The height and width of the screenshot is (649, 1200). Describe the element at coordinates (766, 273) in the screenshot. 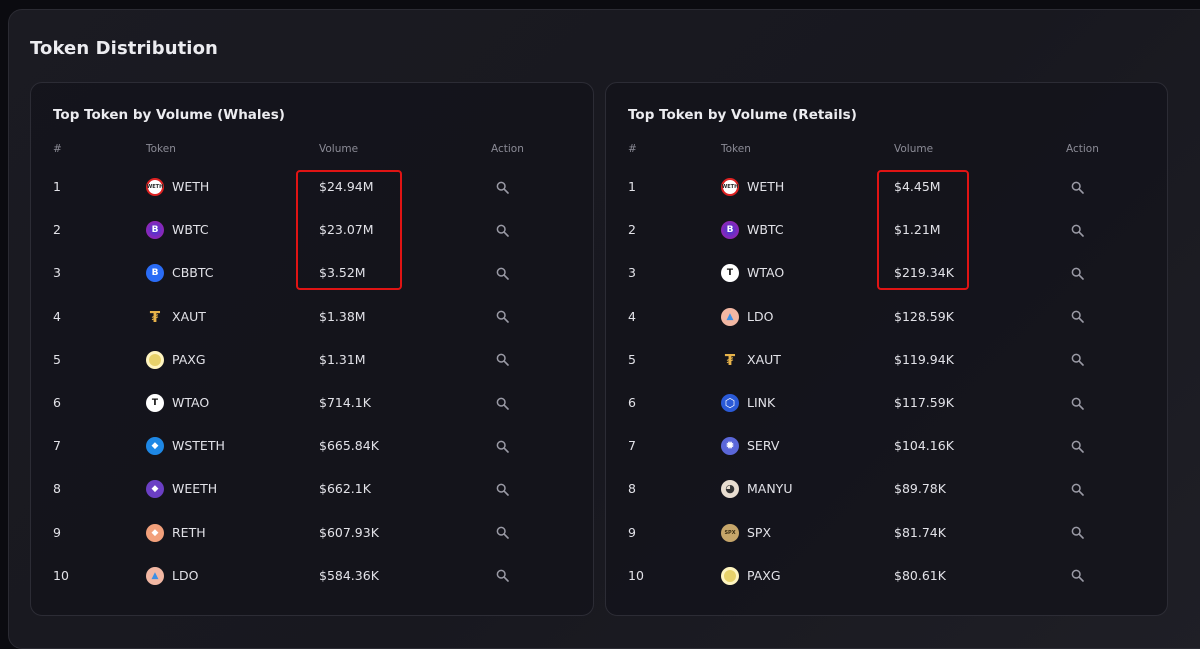

I see `token-name: WTAO` at that location.